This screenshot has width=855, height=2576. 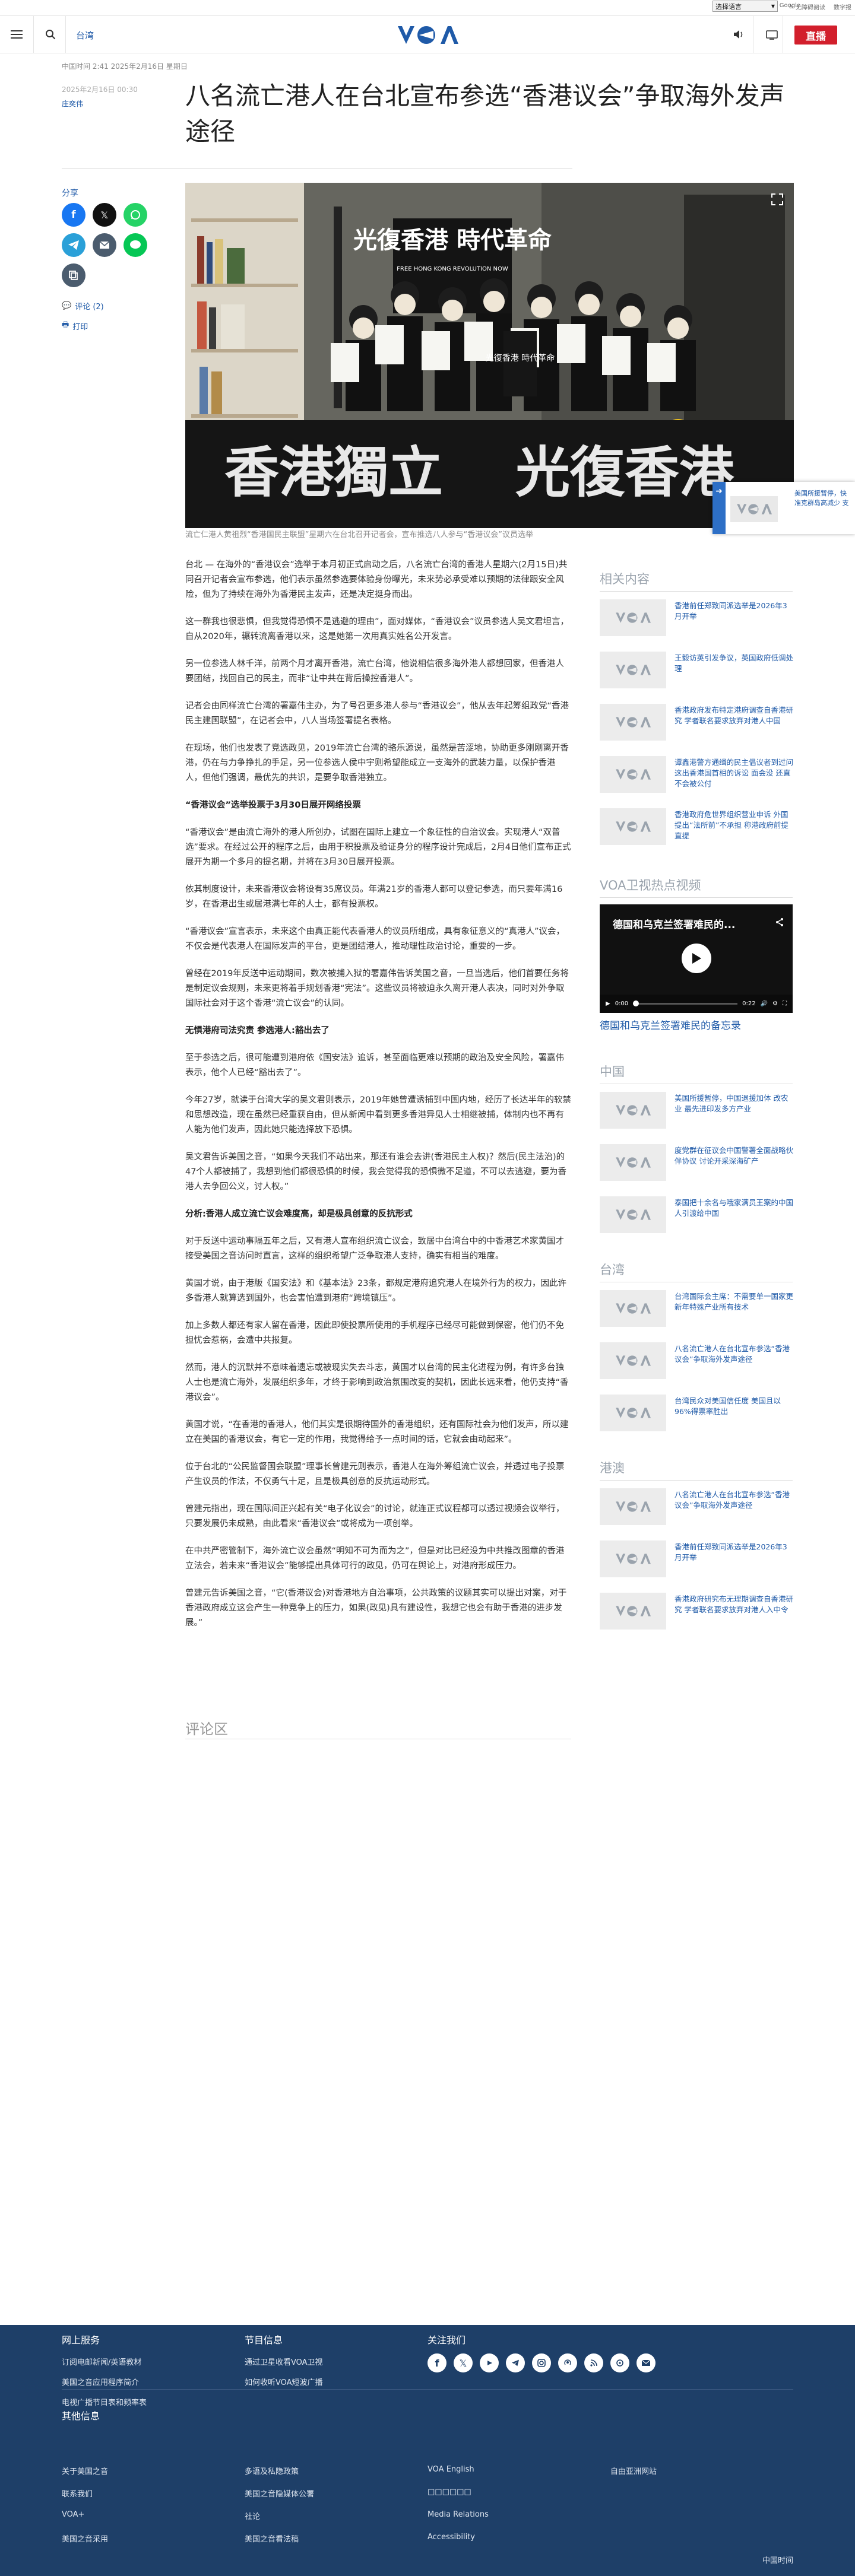 I want to click on copy-link-button, so click(x=74, y=275).